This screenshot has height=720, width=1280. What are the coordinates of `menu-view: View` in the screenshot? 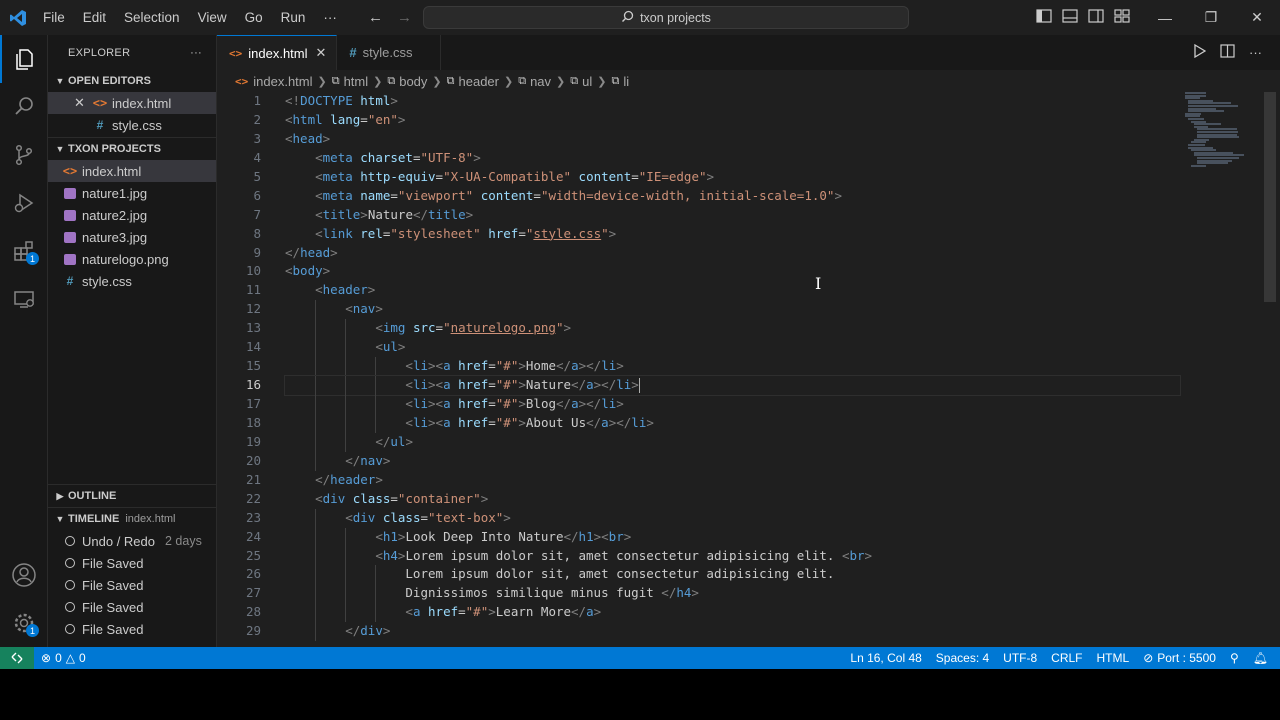 It's located at (212, 17).